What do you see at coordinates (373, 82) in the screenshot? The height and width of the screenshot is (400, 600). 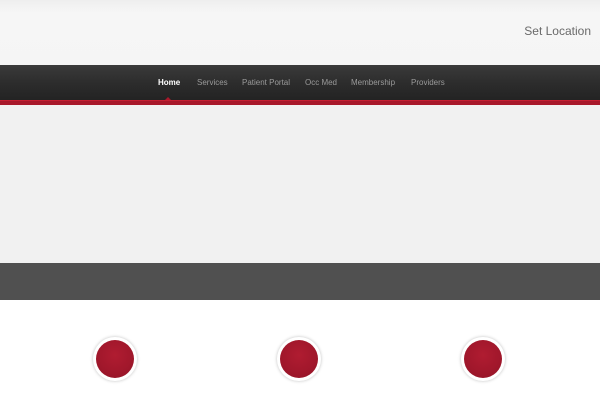 I see `nav-item-membership: Membership` at bounding box center [373, 82].